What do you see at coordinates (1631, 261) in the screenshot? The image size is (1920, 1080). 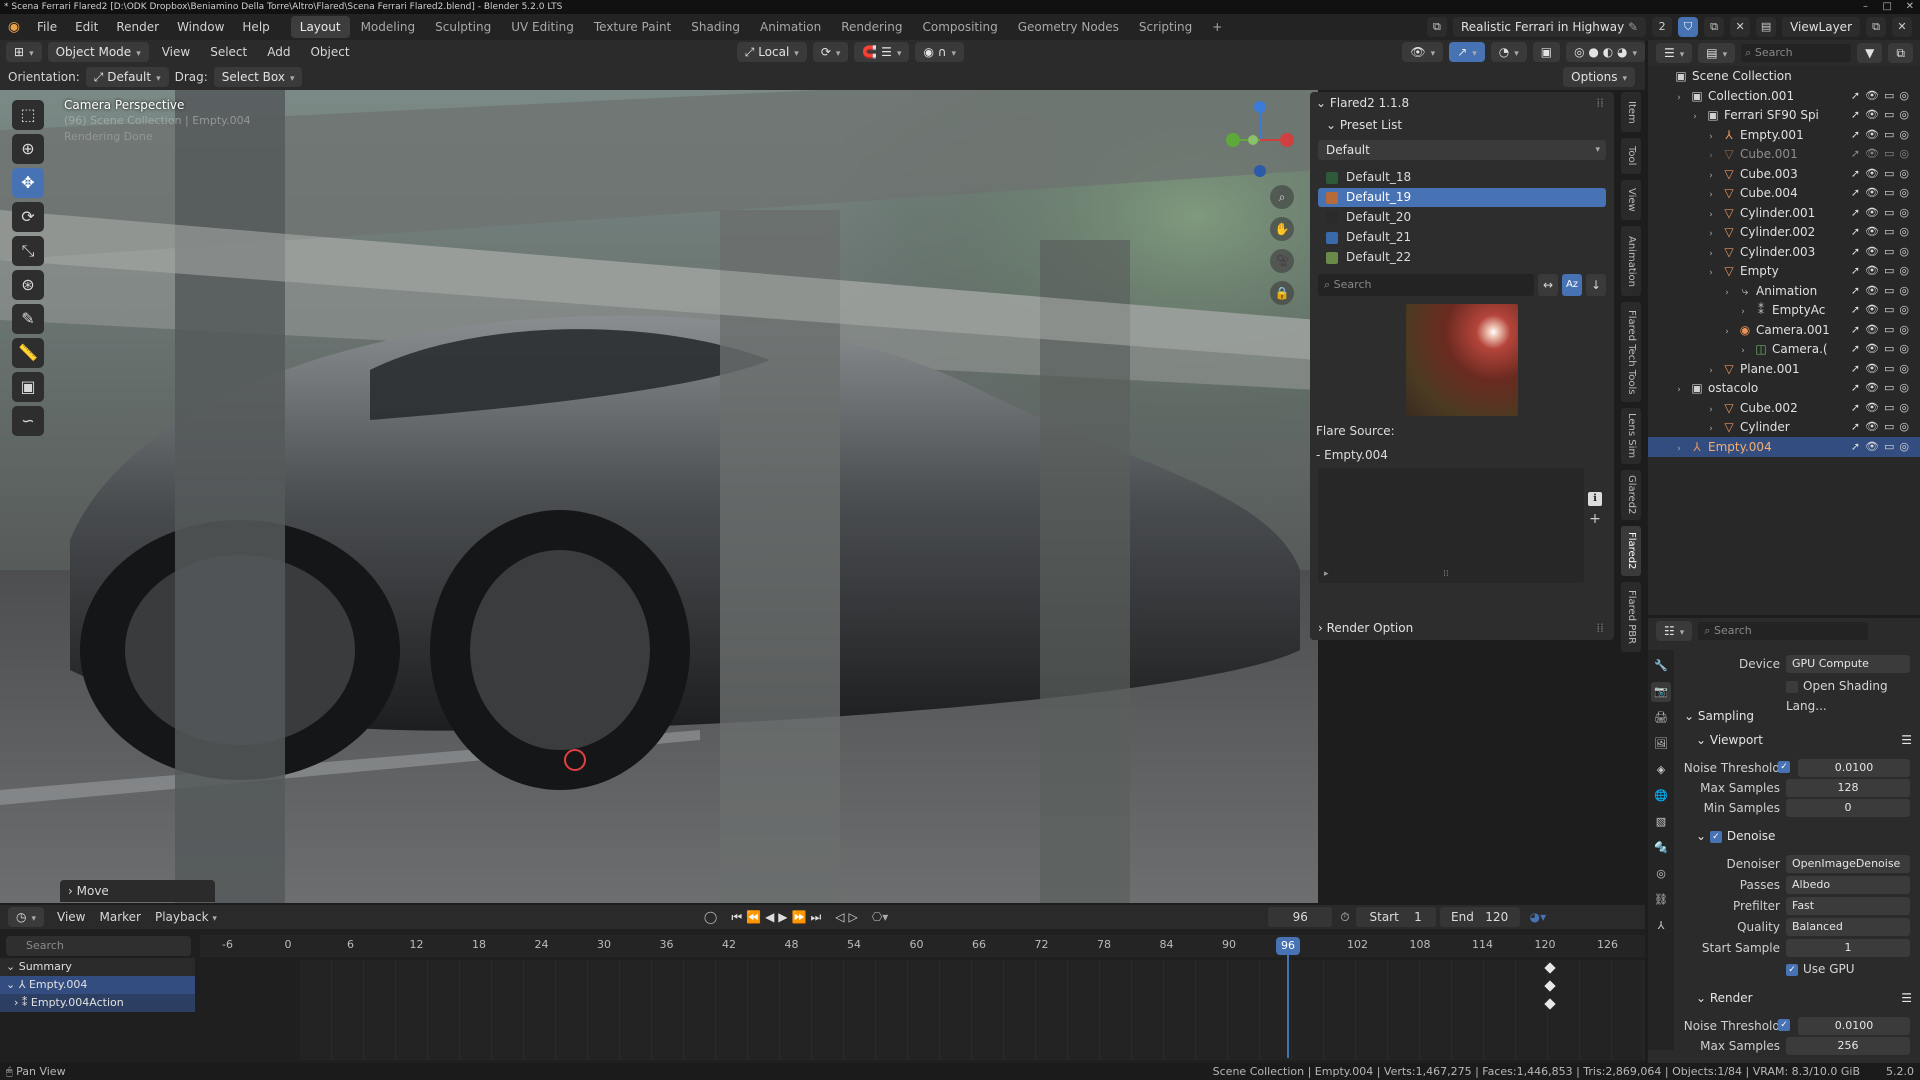 I see `n-panel-tab-animation: Animation` at bounding box center [1631, 261].